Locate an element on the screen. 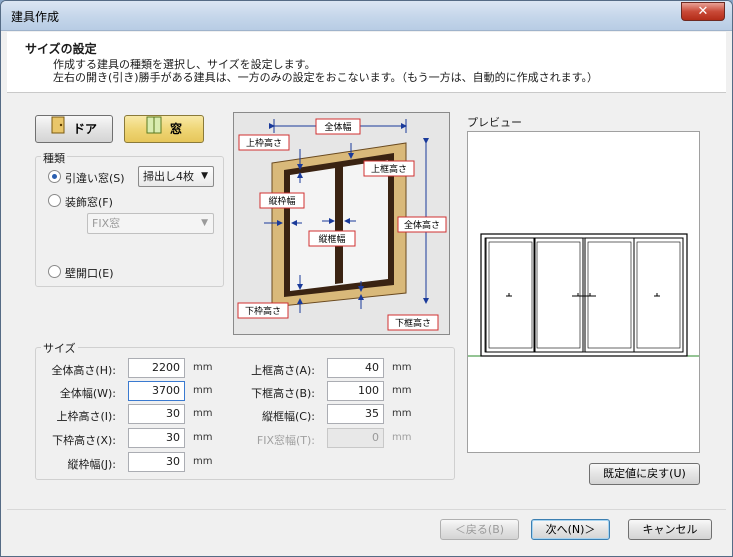  next-button: 次へ(N)＞ is located at coordinates (570, 529).